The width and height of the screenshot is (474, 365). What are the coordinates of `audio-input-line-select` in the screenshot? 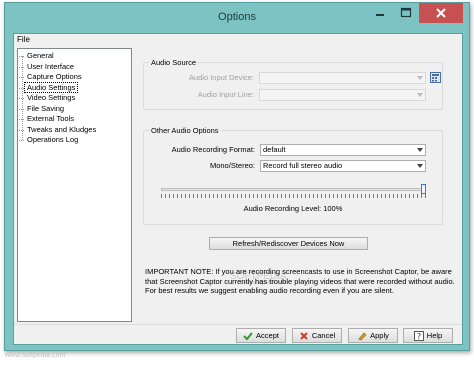 It's located at (342, 95).